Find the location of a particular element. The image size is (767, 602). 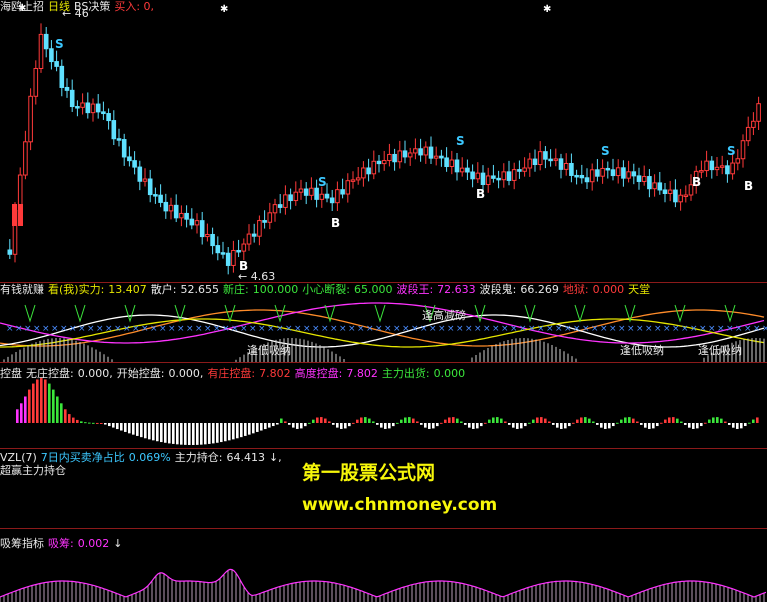

sell-signal-marker: S is located at coordinates (731, 151).